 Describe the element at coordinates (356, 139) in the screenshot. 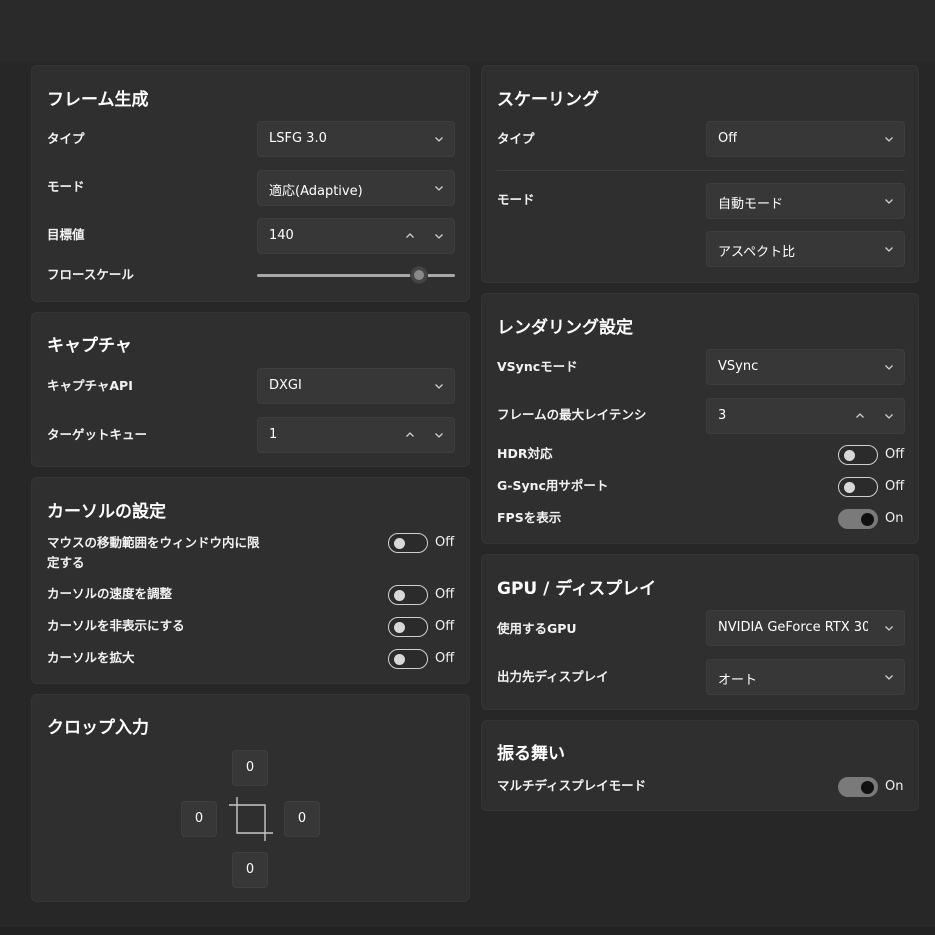

I see `frame-gen-type-dropdown: LSFG 3.0` at that location.